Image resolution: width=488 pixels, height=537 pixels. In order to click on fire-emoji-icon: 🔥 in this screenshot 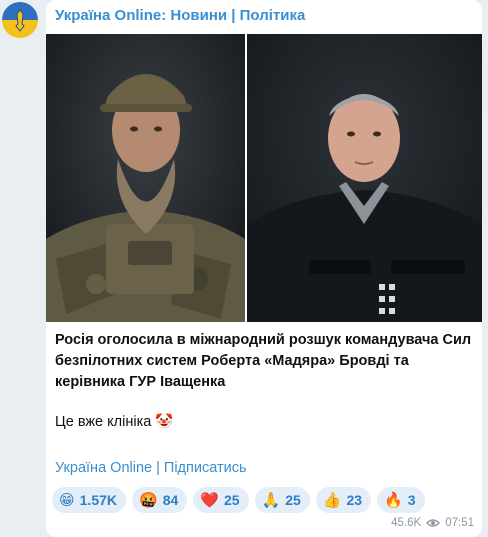, I will do `click(393, 499)`.